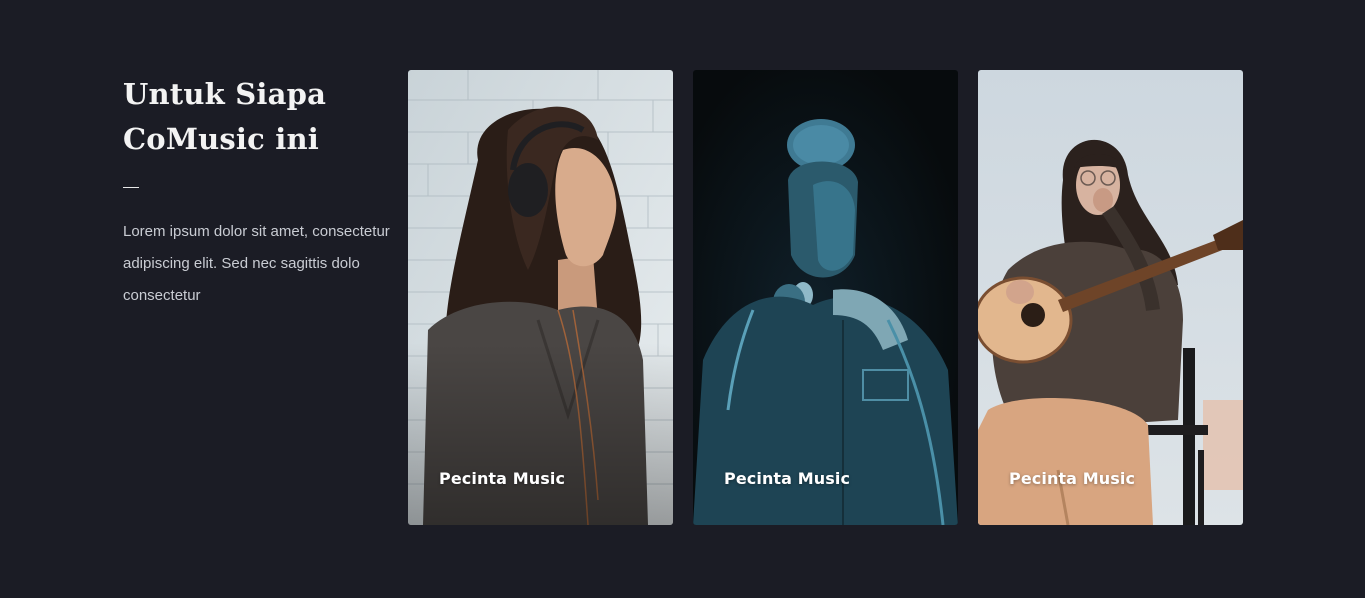 The image size is (1365, 598). What do you see at coordinates (1072, 478) in the screenshot?
I see `card-3-label: Pecinta Music` at bounding box center [1072, 478].